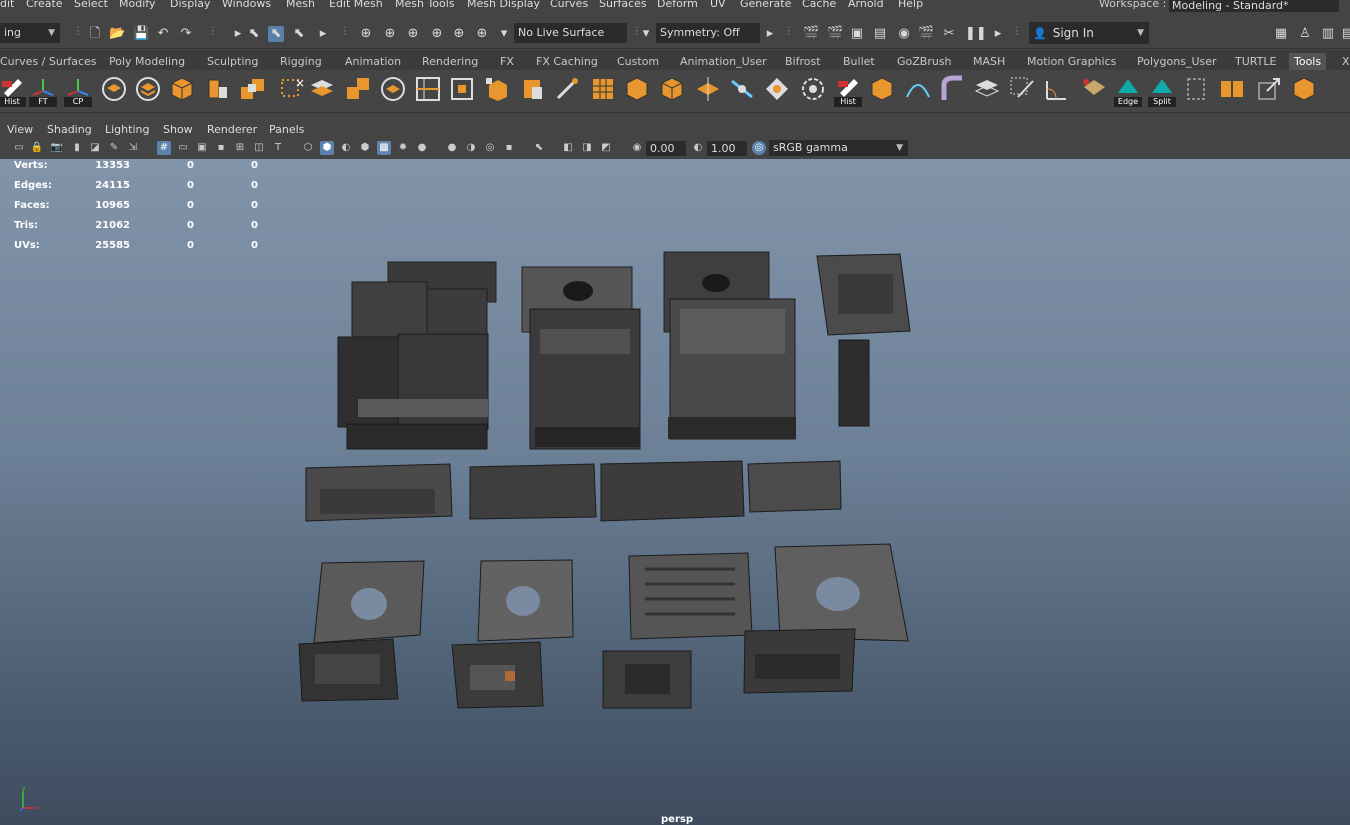  What do you see at coordinates (568, 148) in the screenshot?
I see `xray-icon: ◧` at bounding box center [568, 148].